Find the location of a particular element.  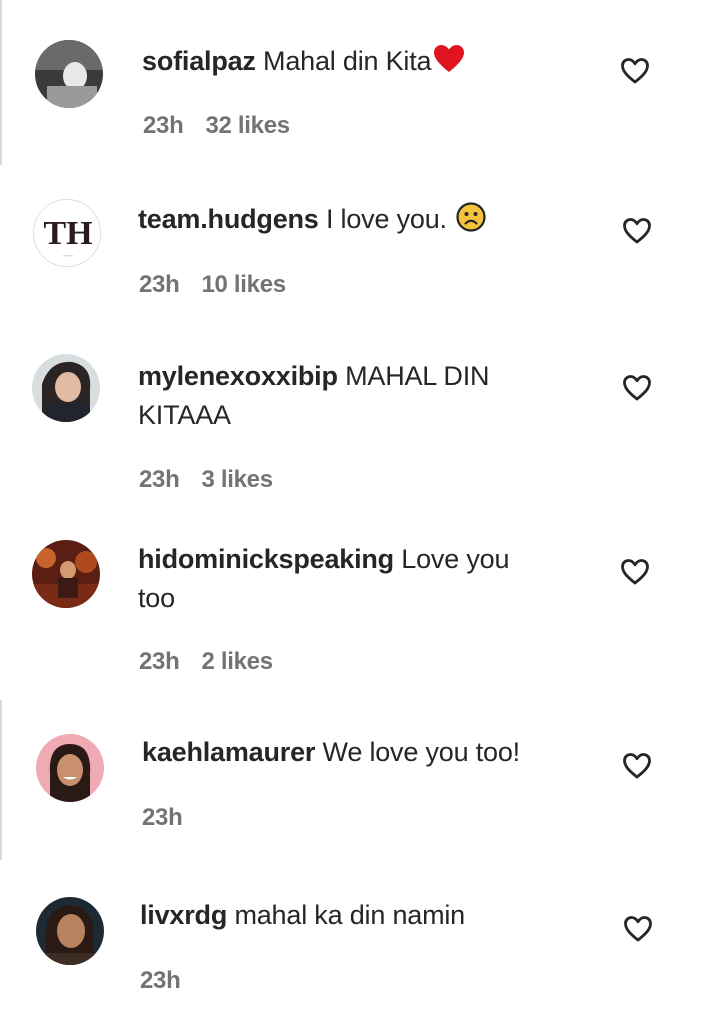

comment-text: team.hudgens I love you. is located at coordinates (312, 221).